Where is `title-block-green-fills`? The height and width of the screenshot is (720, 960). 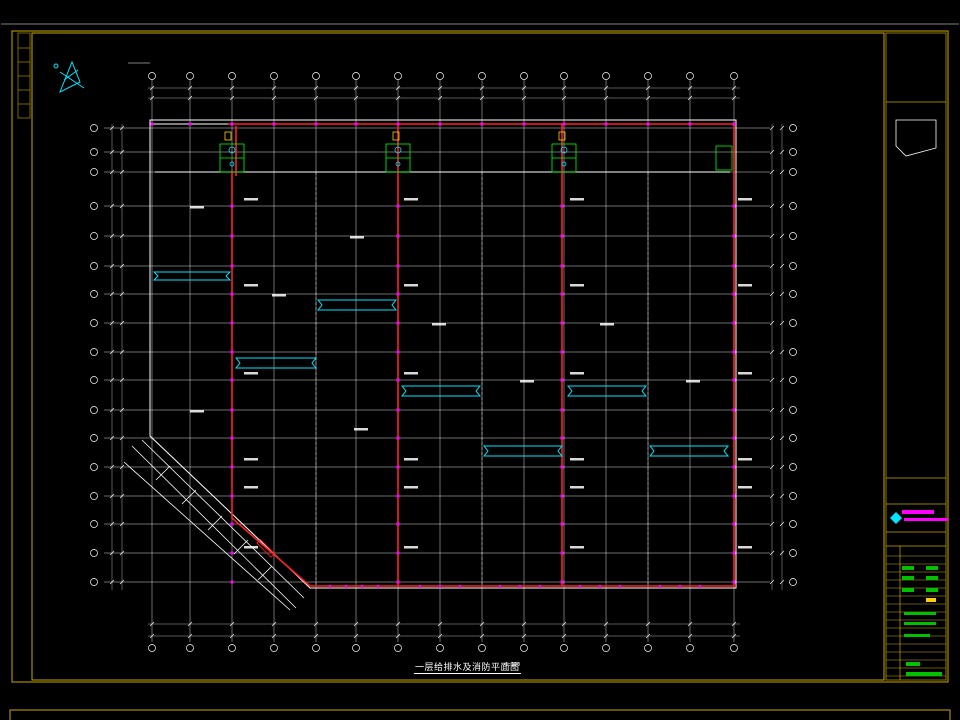 title-block-green-fills is located at coordinates (922, 621).